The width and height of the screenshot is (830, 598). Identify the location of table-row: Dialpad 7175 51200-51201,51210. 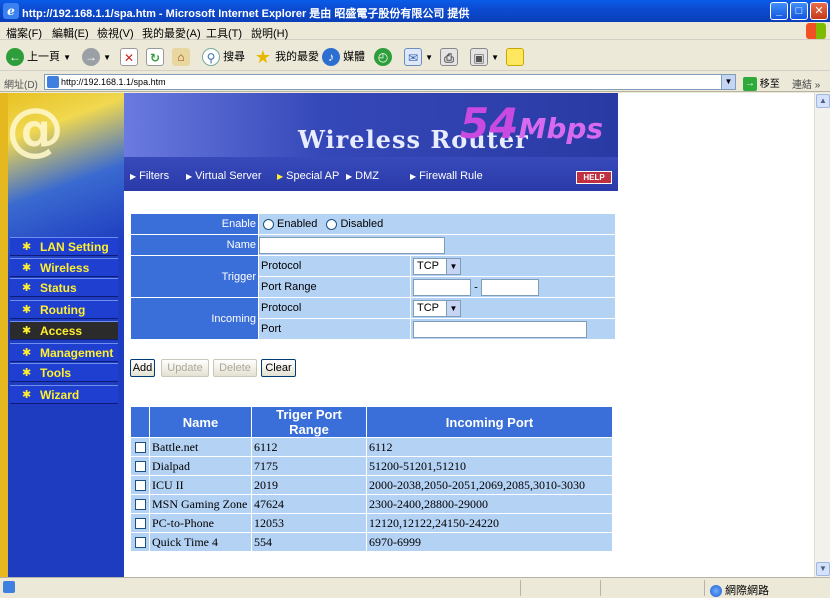
(371, 466).